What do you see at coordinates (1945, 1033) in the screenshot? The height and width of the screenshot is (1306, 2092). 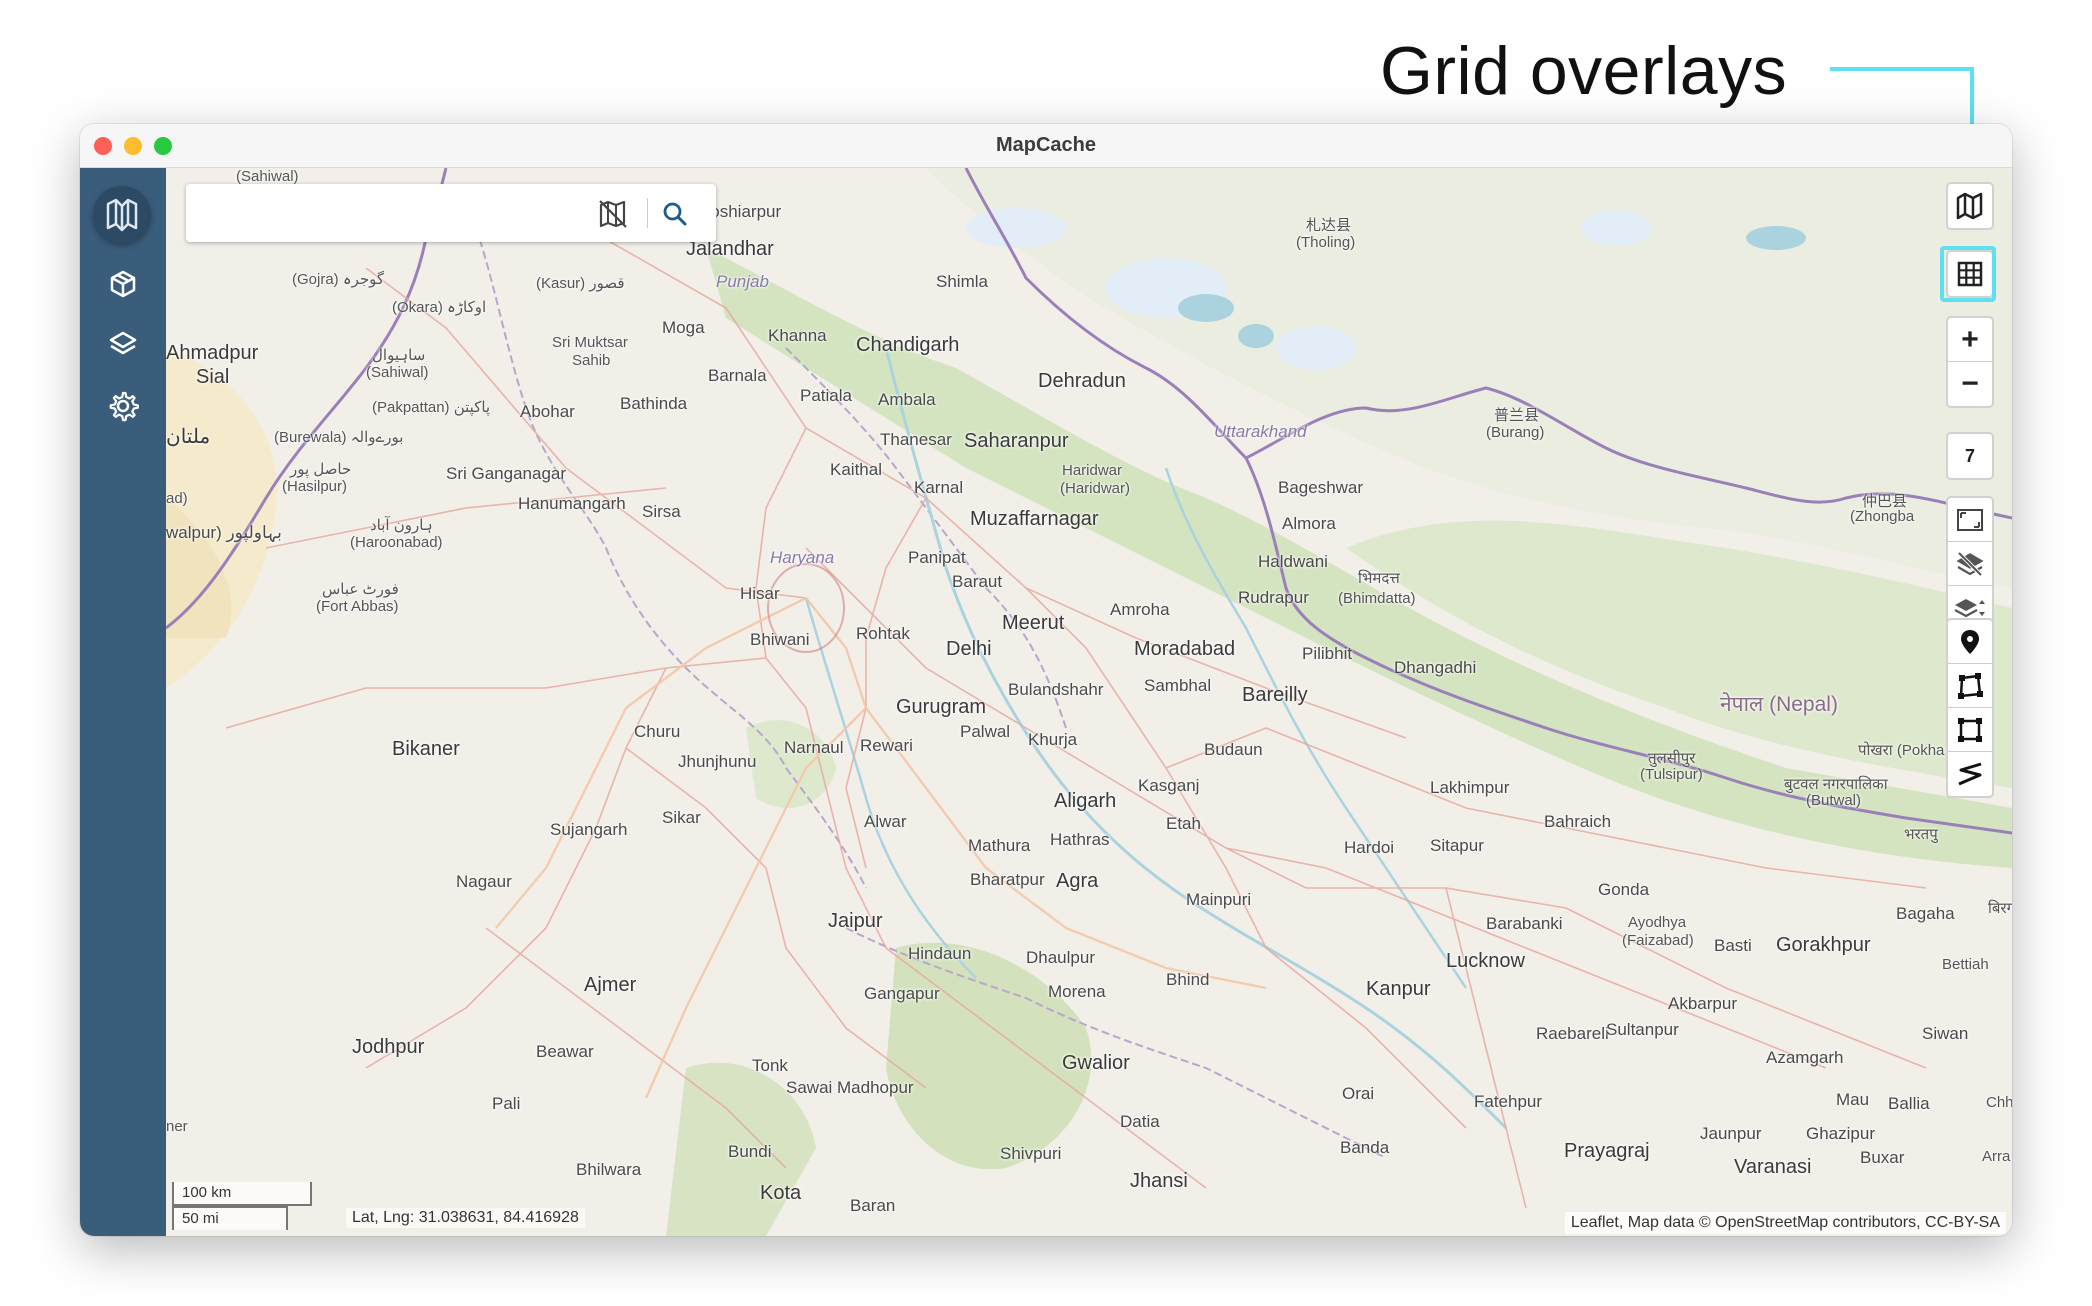 I see `map-label: Siwan` at bounding box center [1945, 1033].